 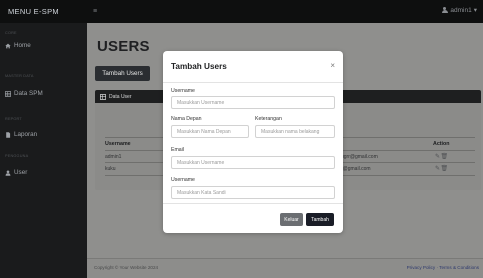 What do you see at coordinates (291, 219) in the screenshot?
I see `keluar-button: Keluar` at bounding box center [291, 219].